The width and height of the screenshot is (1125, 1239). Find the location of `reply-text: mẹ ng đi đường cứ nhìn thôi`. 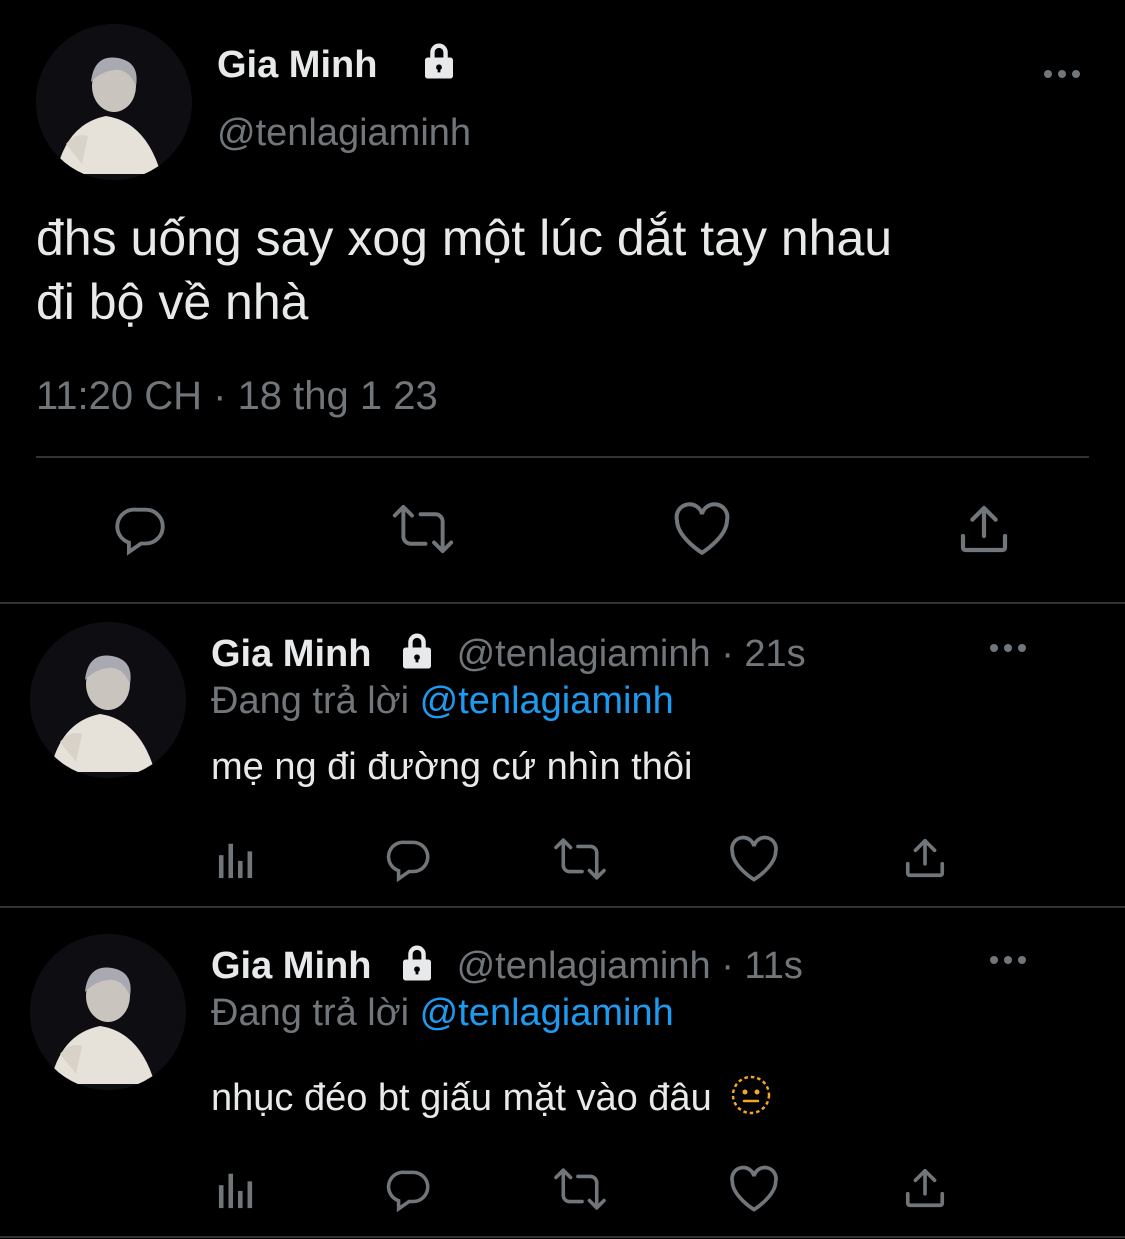

reply-text: mẹ ng đi đường cứ nhìn thôi is located at coordinates (452, 767).